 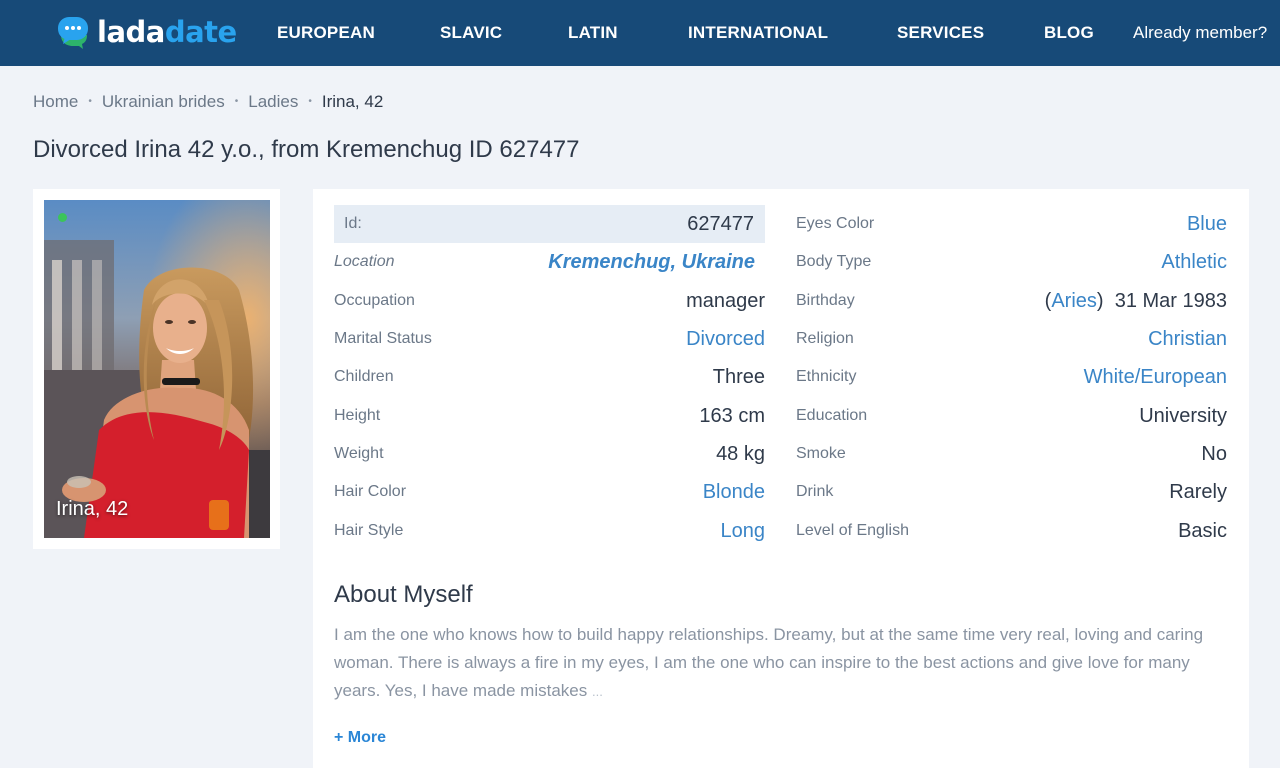 I want to click on row-label: Height, so click(x=357, y=415).